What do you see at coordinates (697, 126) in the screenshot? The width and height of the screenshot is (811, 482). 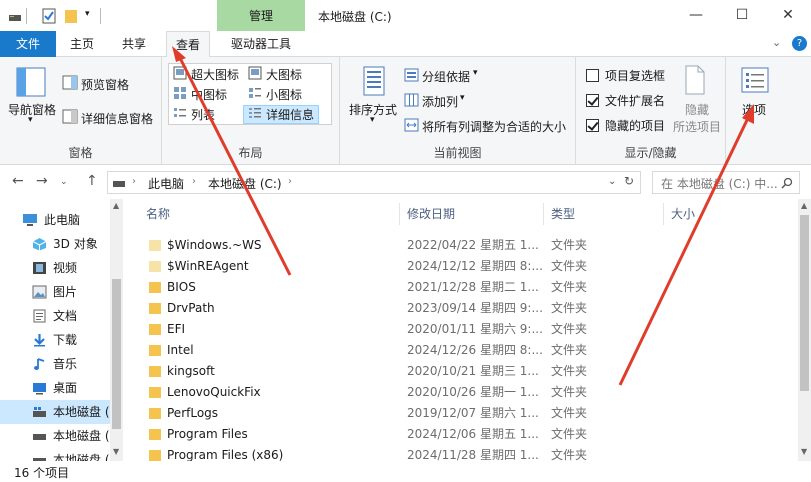 I see `hide-selected-label-line2: 所选项目` at bounding box center [697, 126].